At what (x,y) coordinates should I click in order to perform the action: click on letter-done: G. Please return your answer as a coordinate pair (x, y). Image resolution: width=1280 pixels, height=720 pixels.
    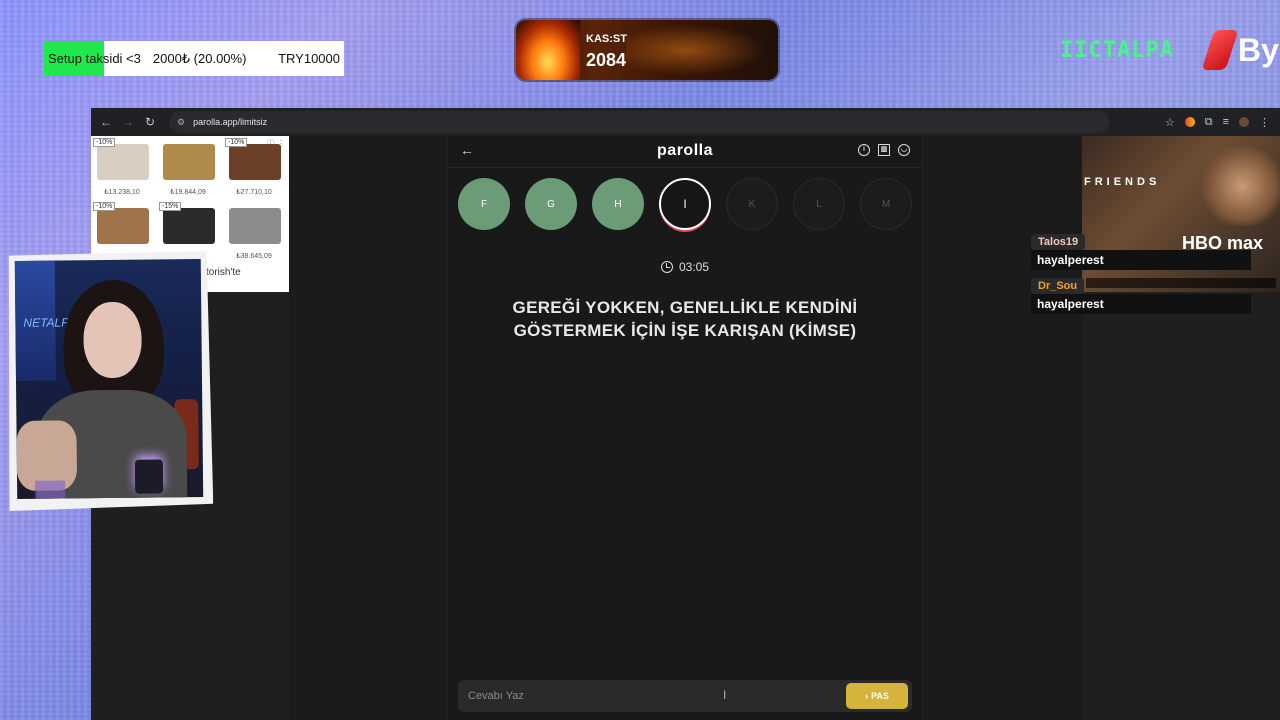
    Looking at the image, I should click on (551, 204).